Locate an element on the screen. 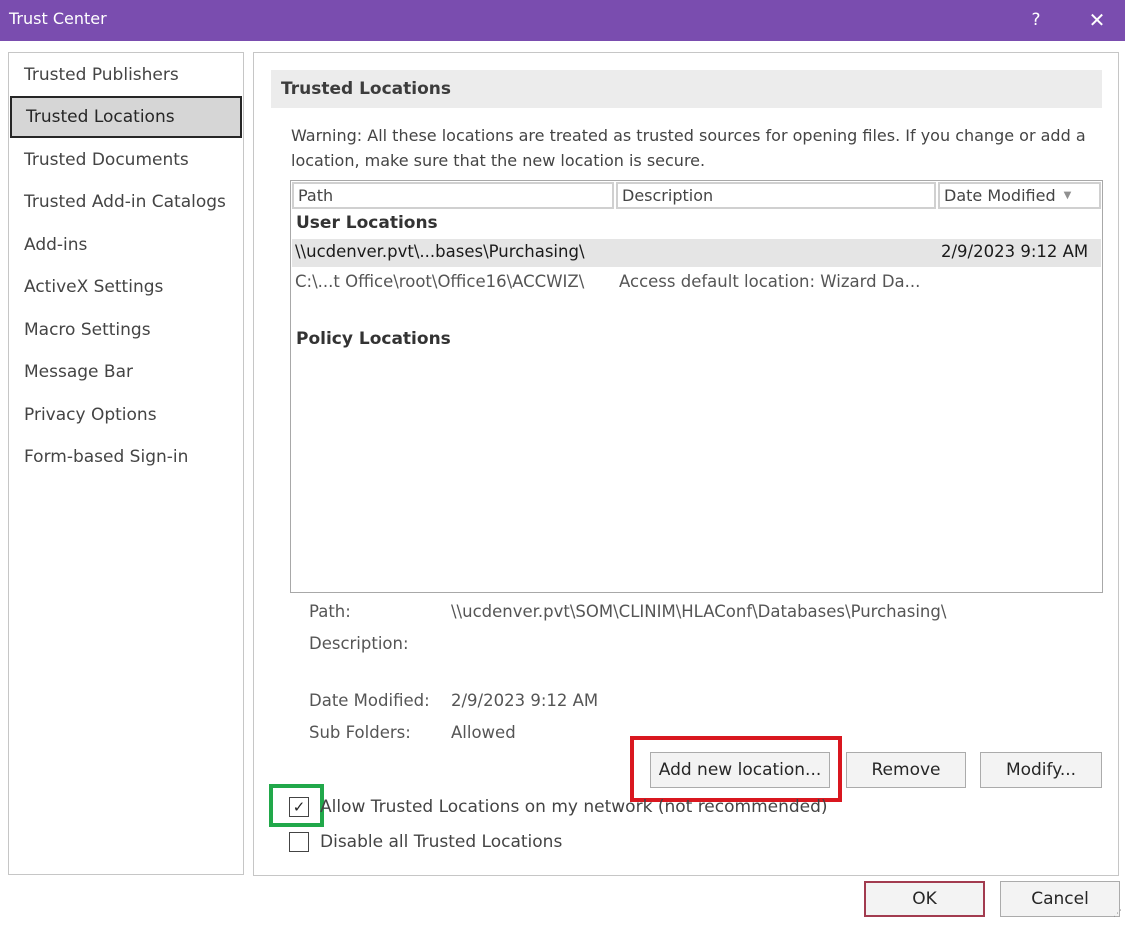 This screenshot has width=1125, height=929. help-icon: ? is located at coordinates (1036, 20).